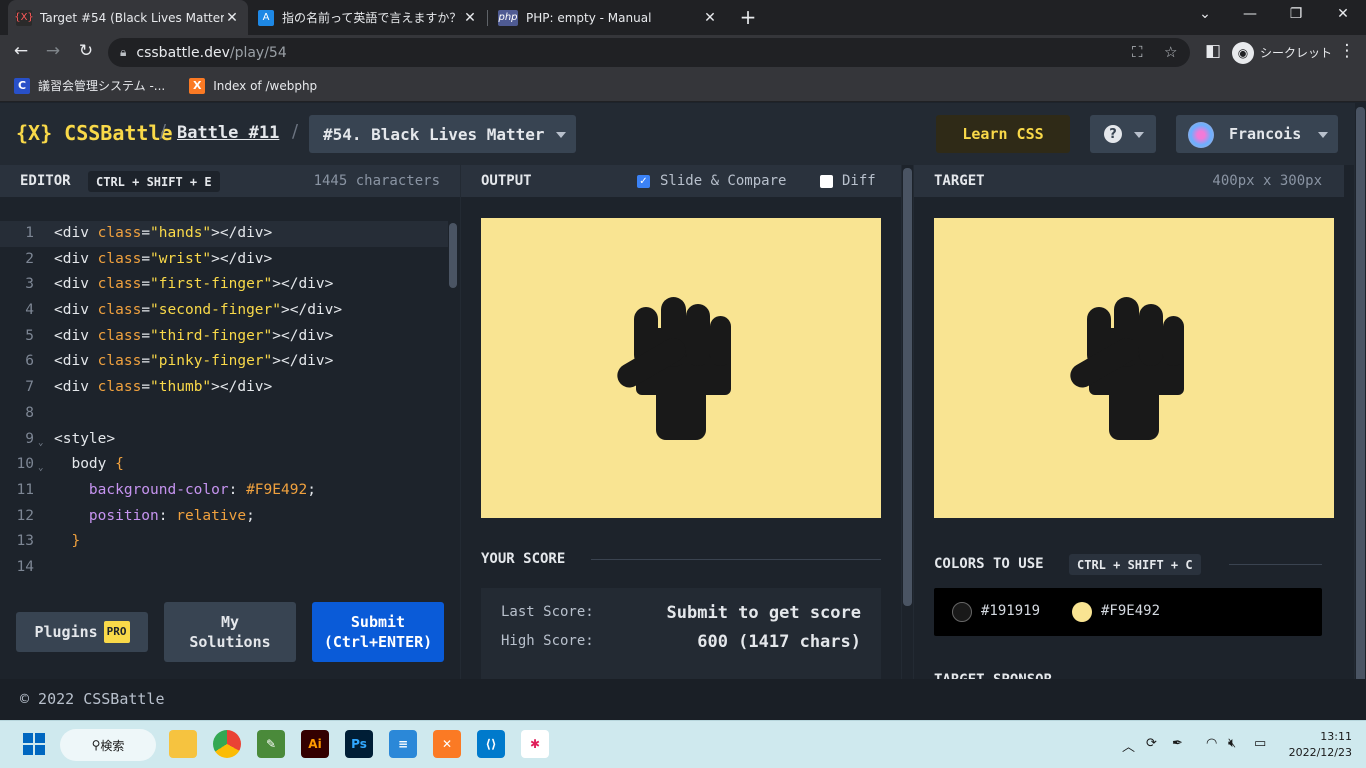 The height and width of the screenshot is (768, 1366). What do you see at coordinates (1177, 743) in the screenshot?
I see `pen-icon: ✒` at bounding box center [1177, 743].